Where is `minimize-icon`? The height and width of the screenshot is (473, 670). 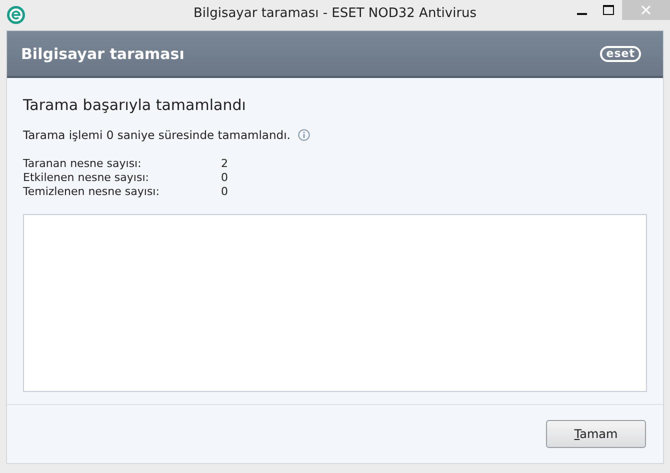 minimize-icon is located at coordinates (581, 13).